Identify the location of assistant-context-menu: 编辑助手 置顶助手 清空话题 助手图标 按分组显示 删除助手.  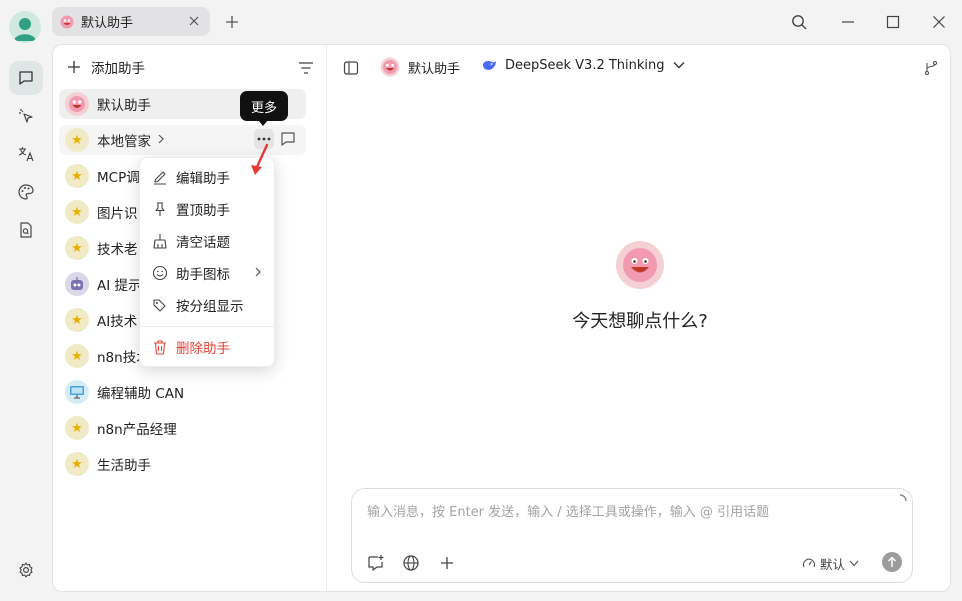
(207, 262).